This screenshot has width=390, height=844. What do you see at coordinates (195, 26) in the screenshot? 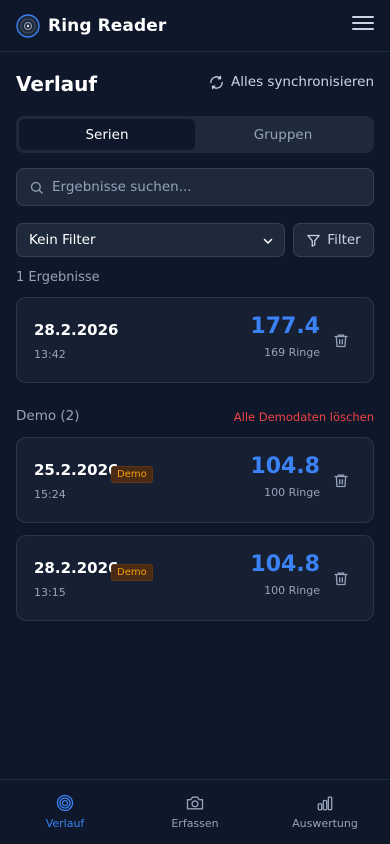
I see `top-bar: Ring Reader` at bounding box center [195, 26].